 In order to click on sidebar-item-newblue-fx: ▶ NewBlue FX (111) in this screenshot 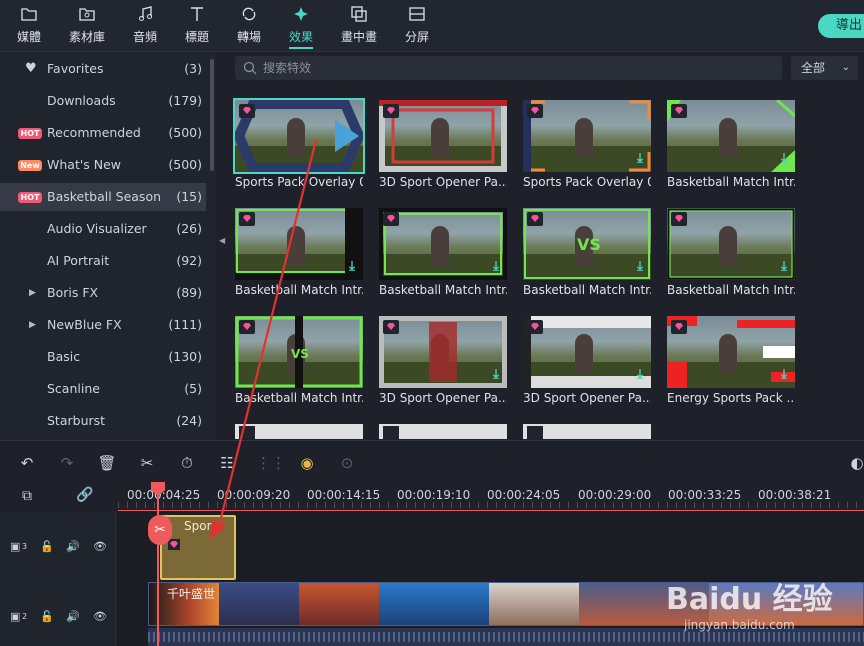, I will do `click(103, 325)`.